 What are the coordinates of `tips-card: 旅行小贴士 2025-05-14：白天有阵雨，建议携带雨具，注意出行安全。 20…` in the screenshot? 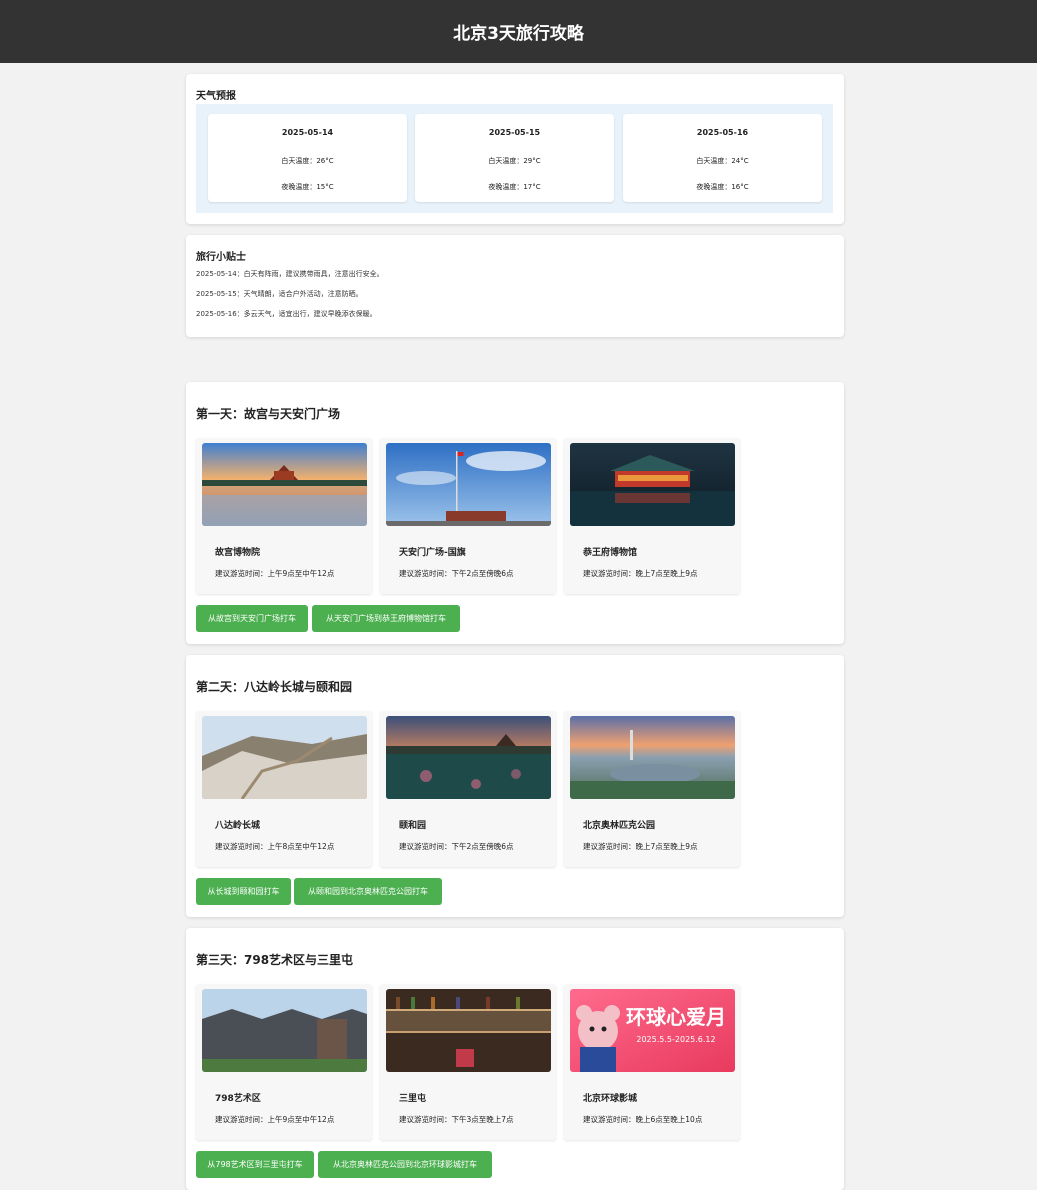 It's located at (515, 286).